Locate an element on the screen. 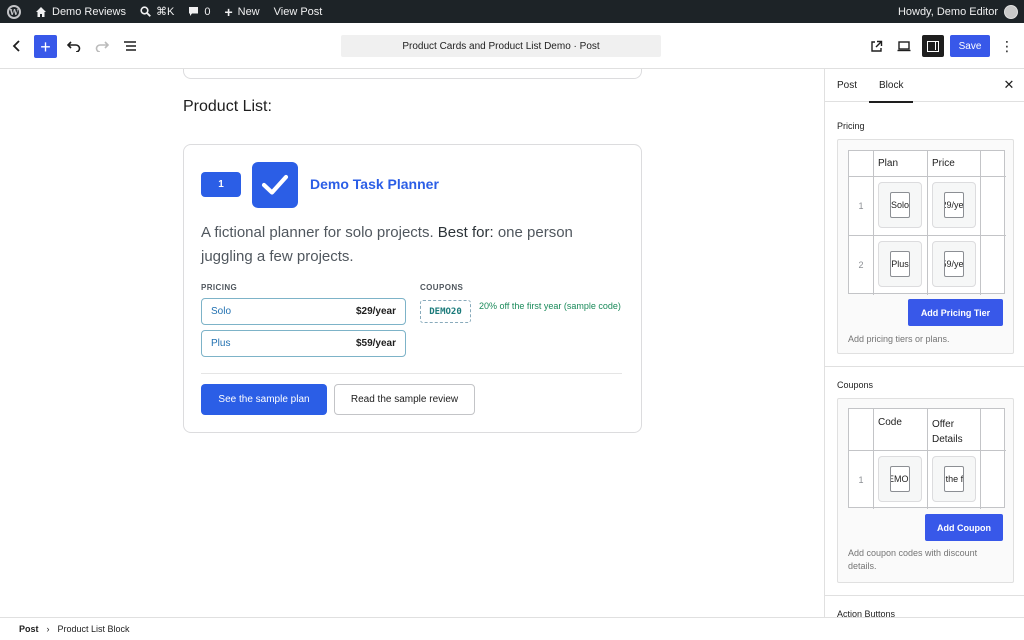 Image resolution: width=1024 pixels, height=640 pixels. add-pricing-tier-button: Add Pricing Tier is located at coordinates (955, 312).